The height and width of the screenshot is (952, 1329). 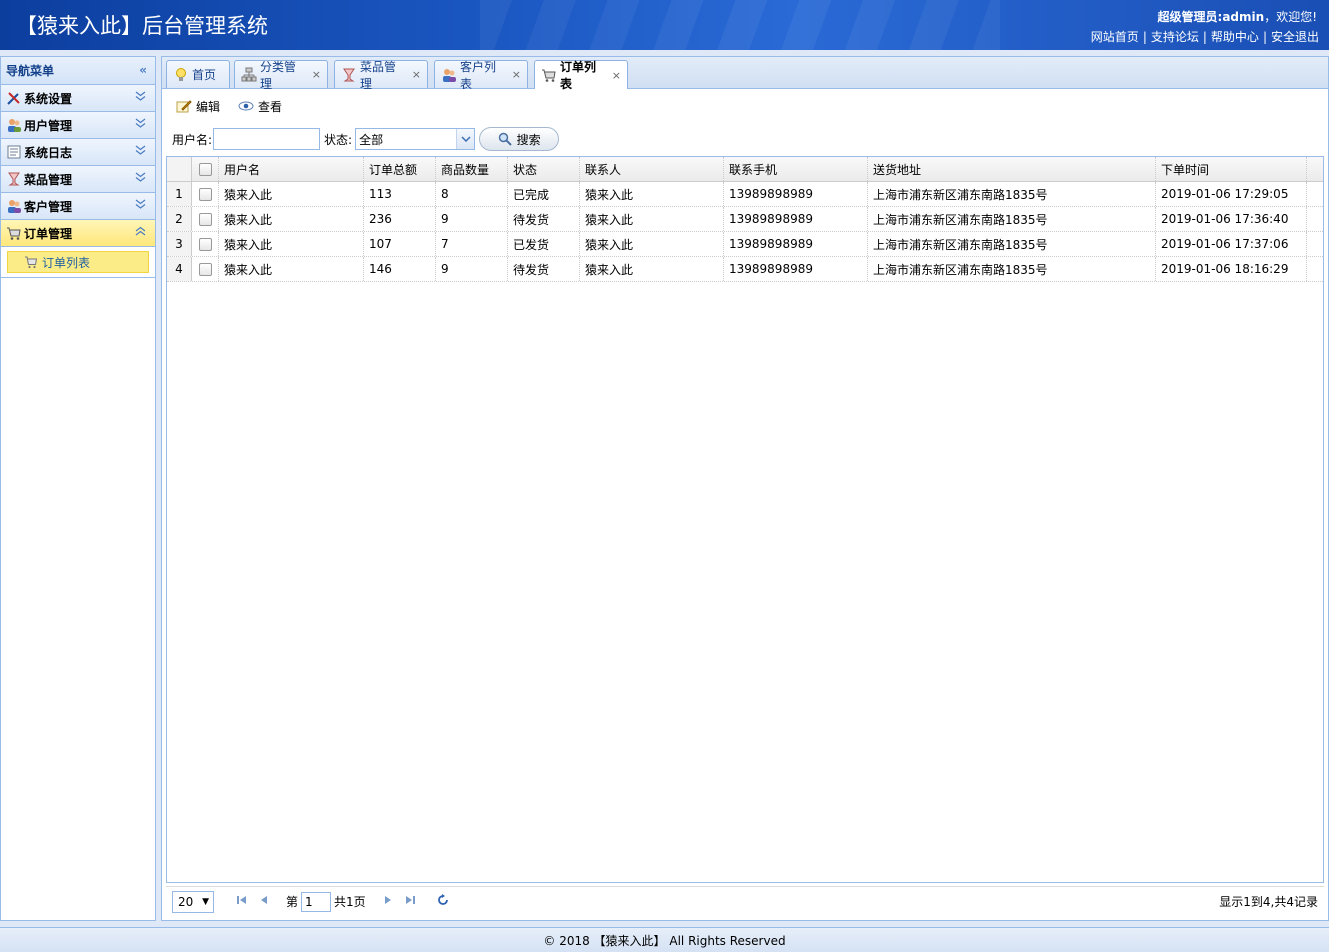 I want to click on next-page-button, so click(x=388, y=902).